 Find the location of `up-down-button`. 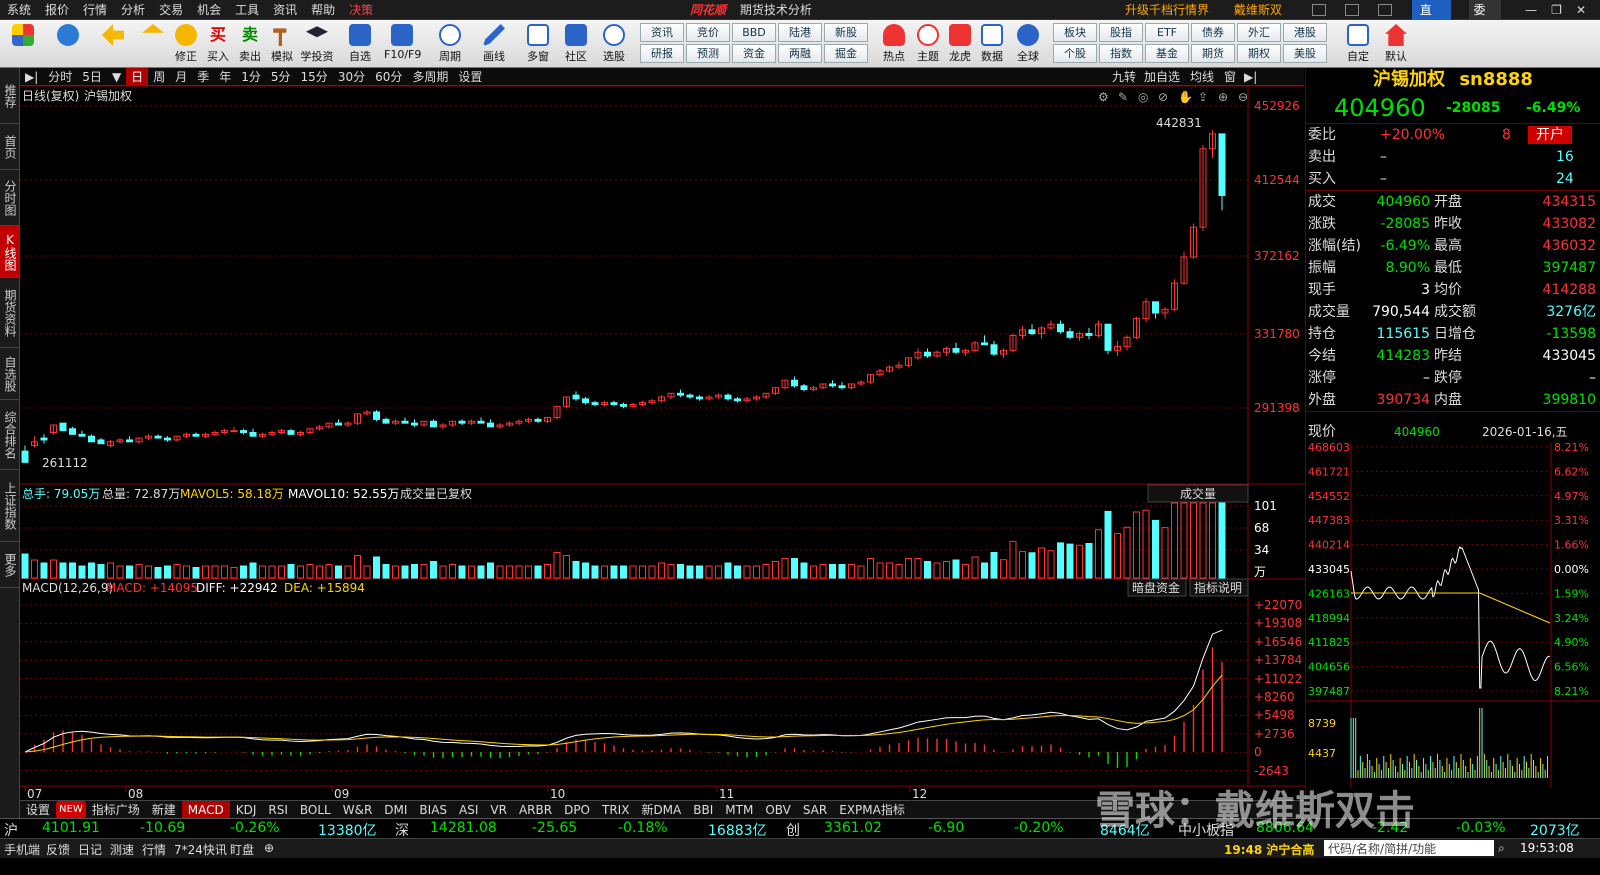

up-down-button is located at coordinates (153, 44).